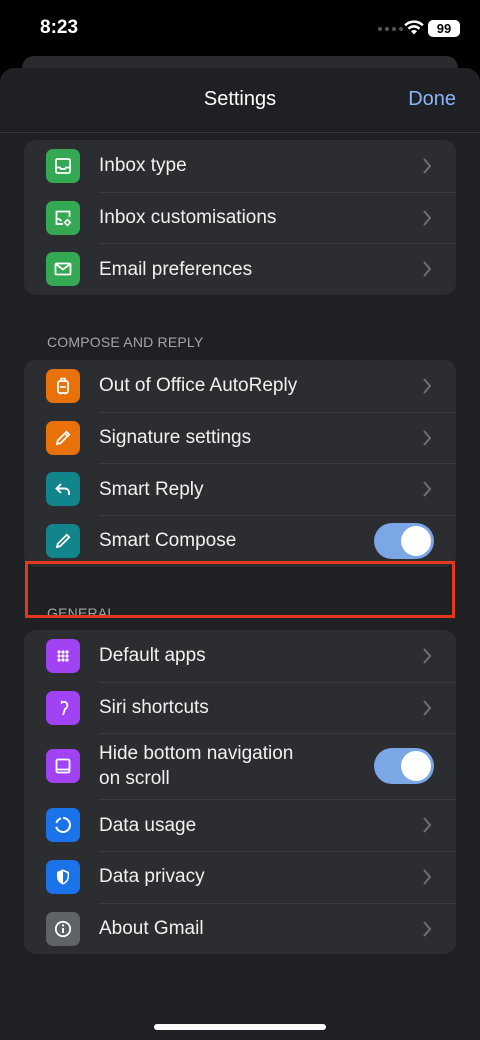 The image size is (480, 1040). Describe the element at coordinates (168, 541) in the screenshot. I see `row-label: Smart Compose` at that location.